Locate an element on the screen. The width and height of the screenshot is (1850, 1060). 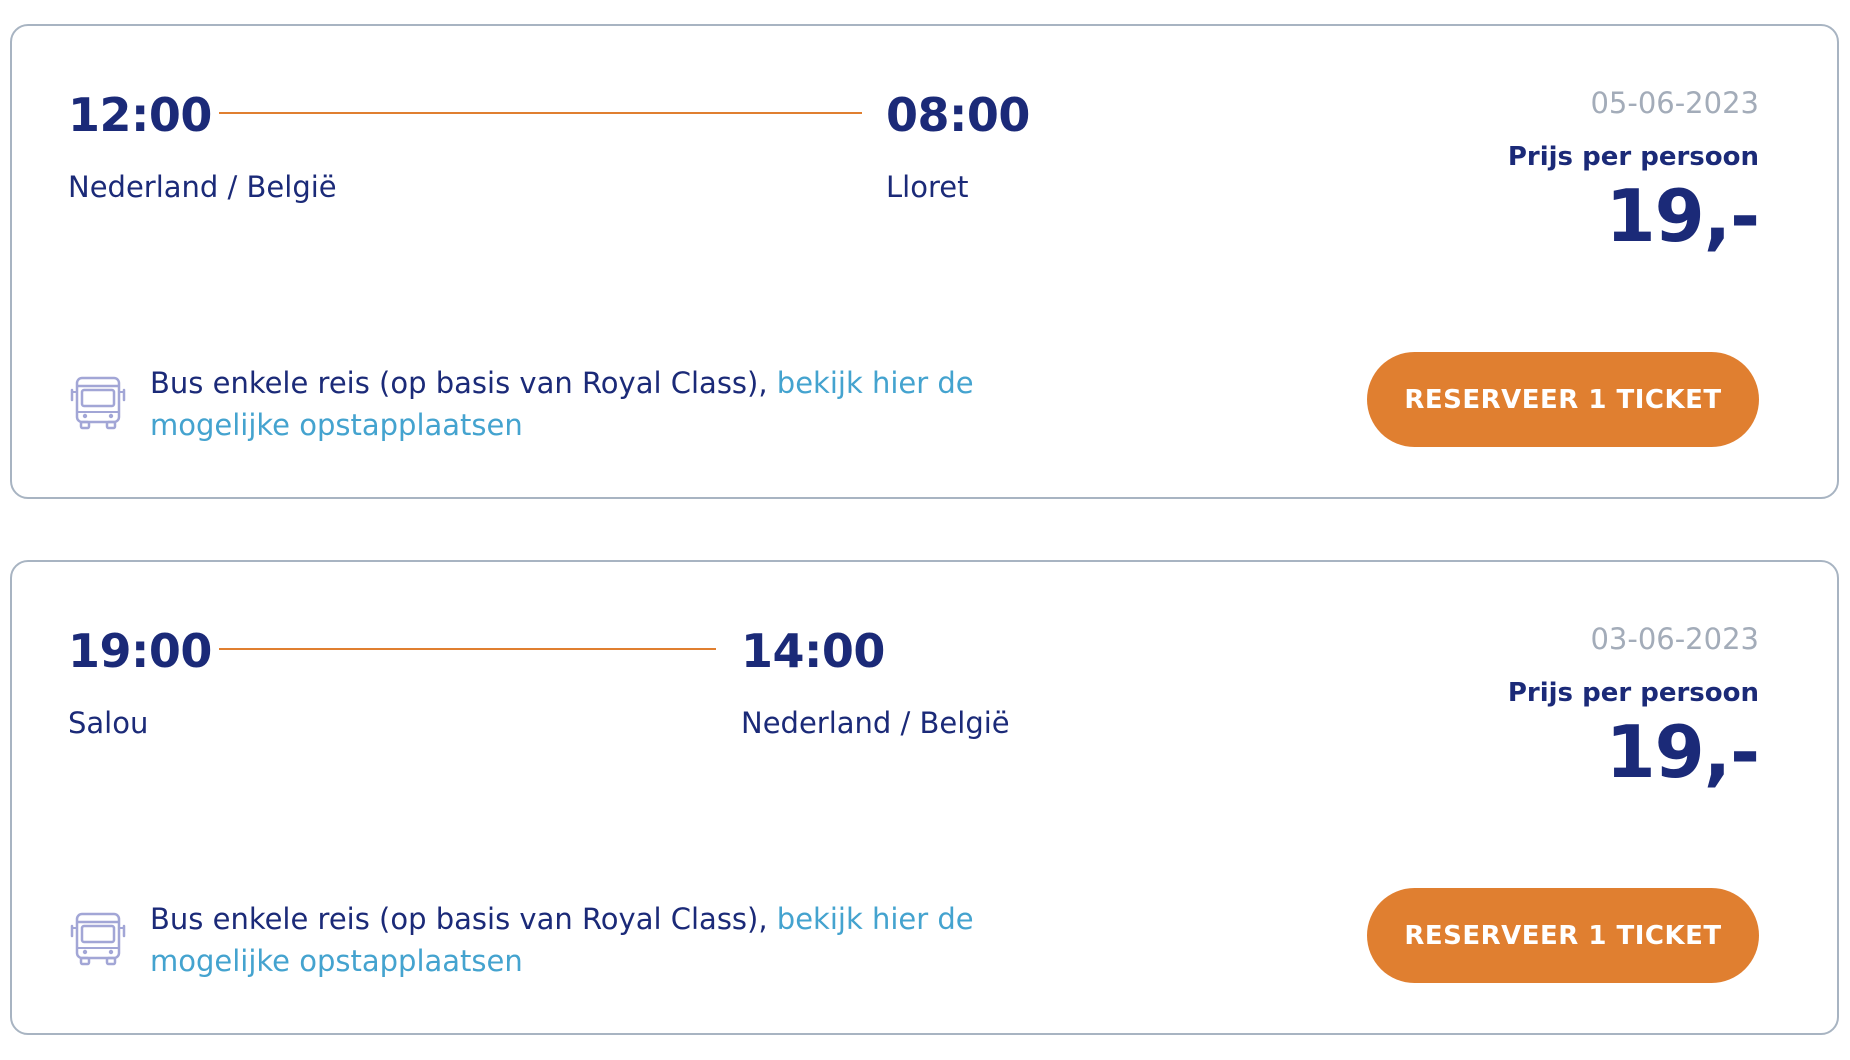
departure-time: 12:00 is located at coordinates (140, 115).